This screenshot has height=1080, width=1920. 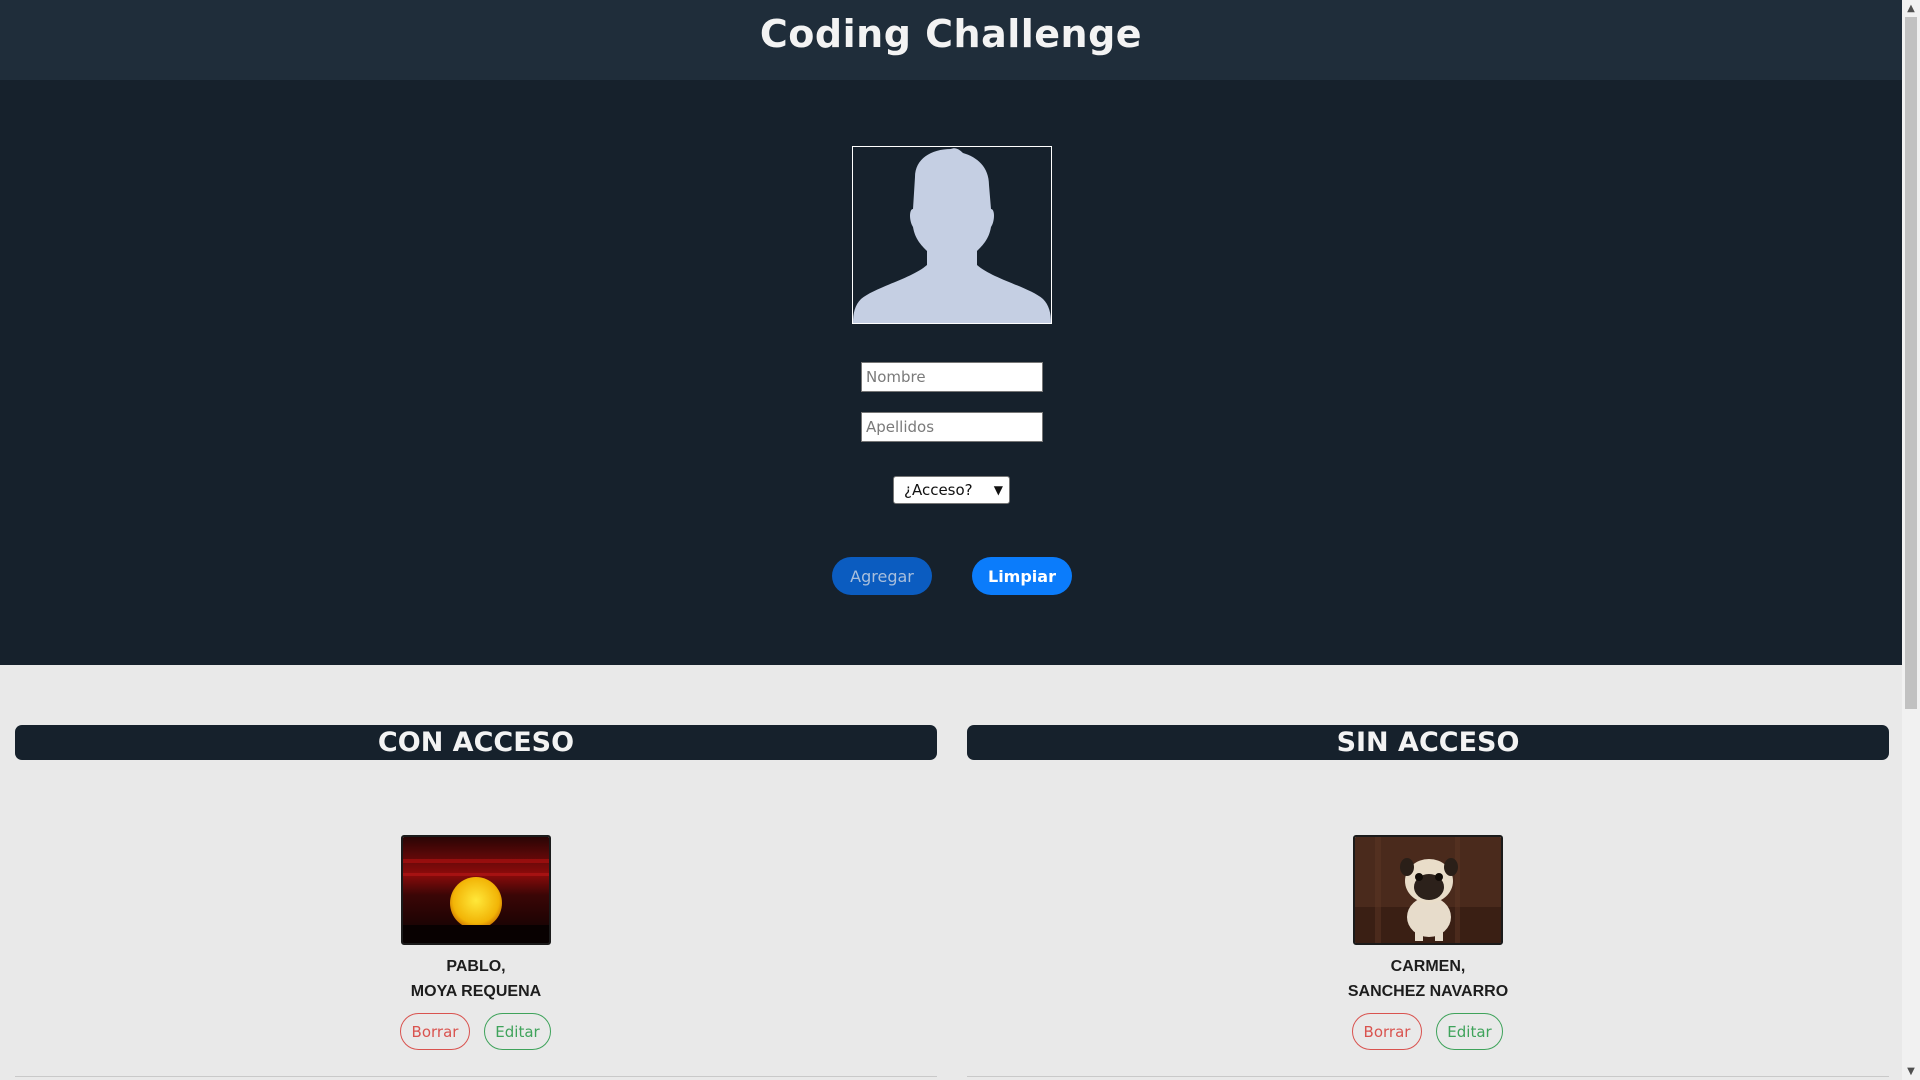 I want to click on user-last-name: SANCHEZ NAVARRO, so click(x=1428, y=991).